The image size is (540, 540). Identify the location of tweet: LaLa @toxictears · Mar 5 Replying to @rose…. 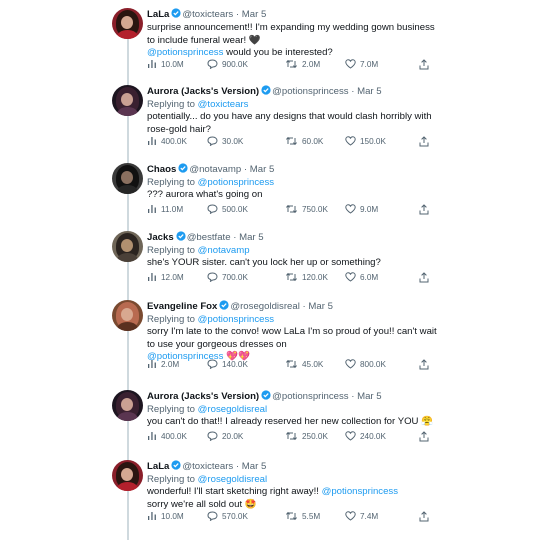
(272, 492).